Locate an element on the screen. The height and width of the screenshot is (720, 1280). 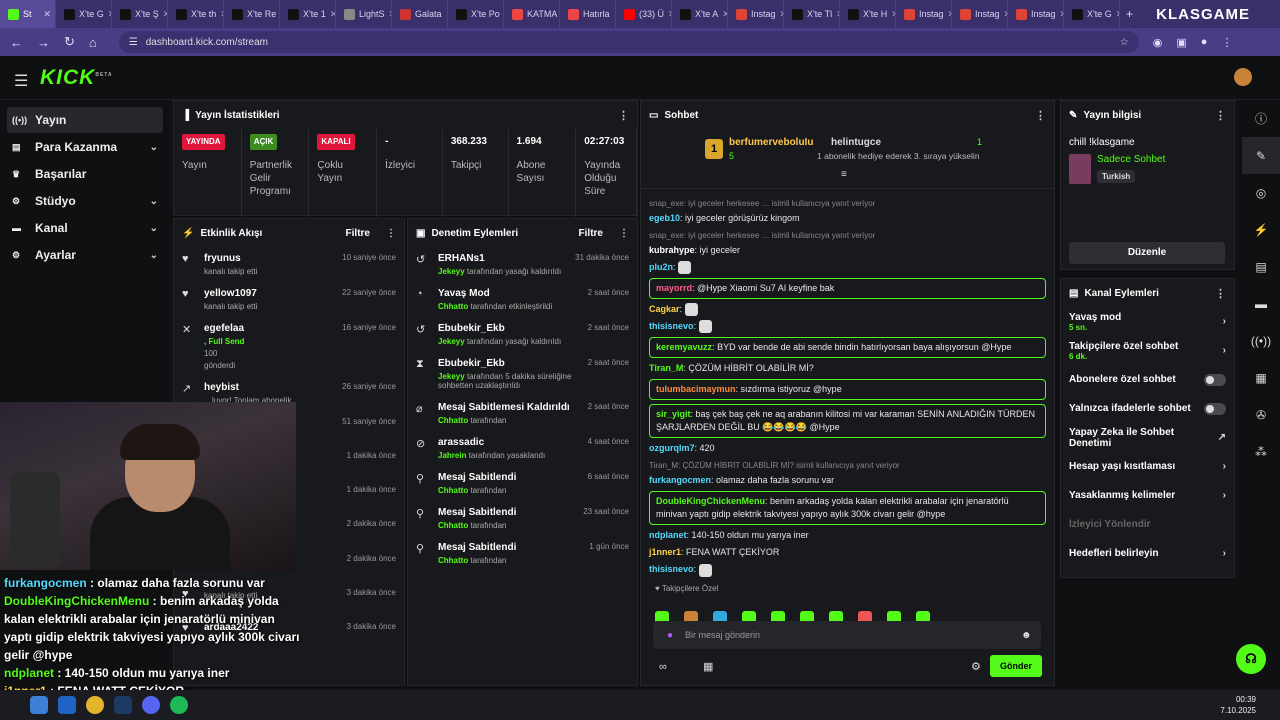
community-icon: ∞ is located at coordinates (663, 667).